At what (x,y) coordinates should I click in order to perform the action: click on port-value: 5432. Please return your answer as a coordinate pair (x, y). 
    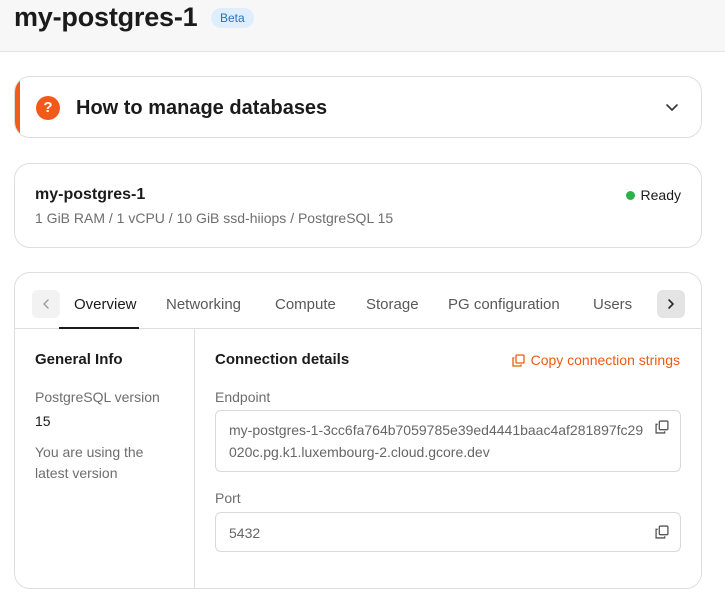
    Looking at the image, I should click on (245, 533).